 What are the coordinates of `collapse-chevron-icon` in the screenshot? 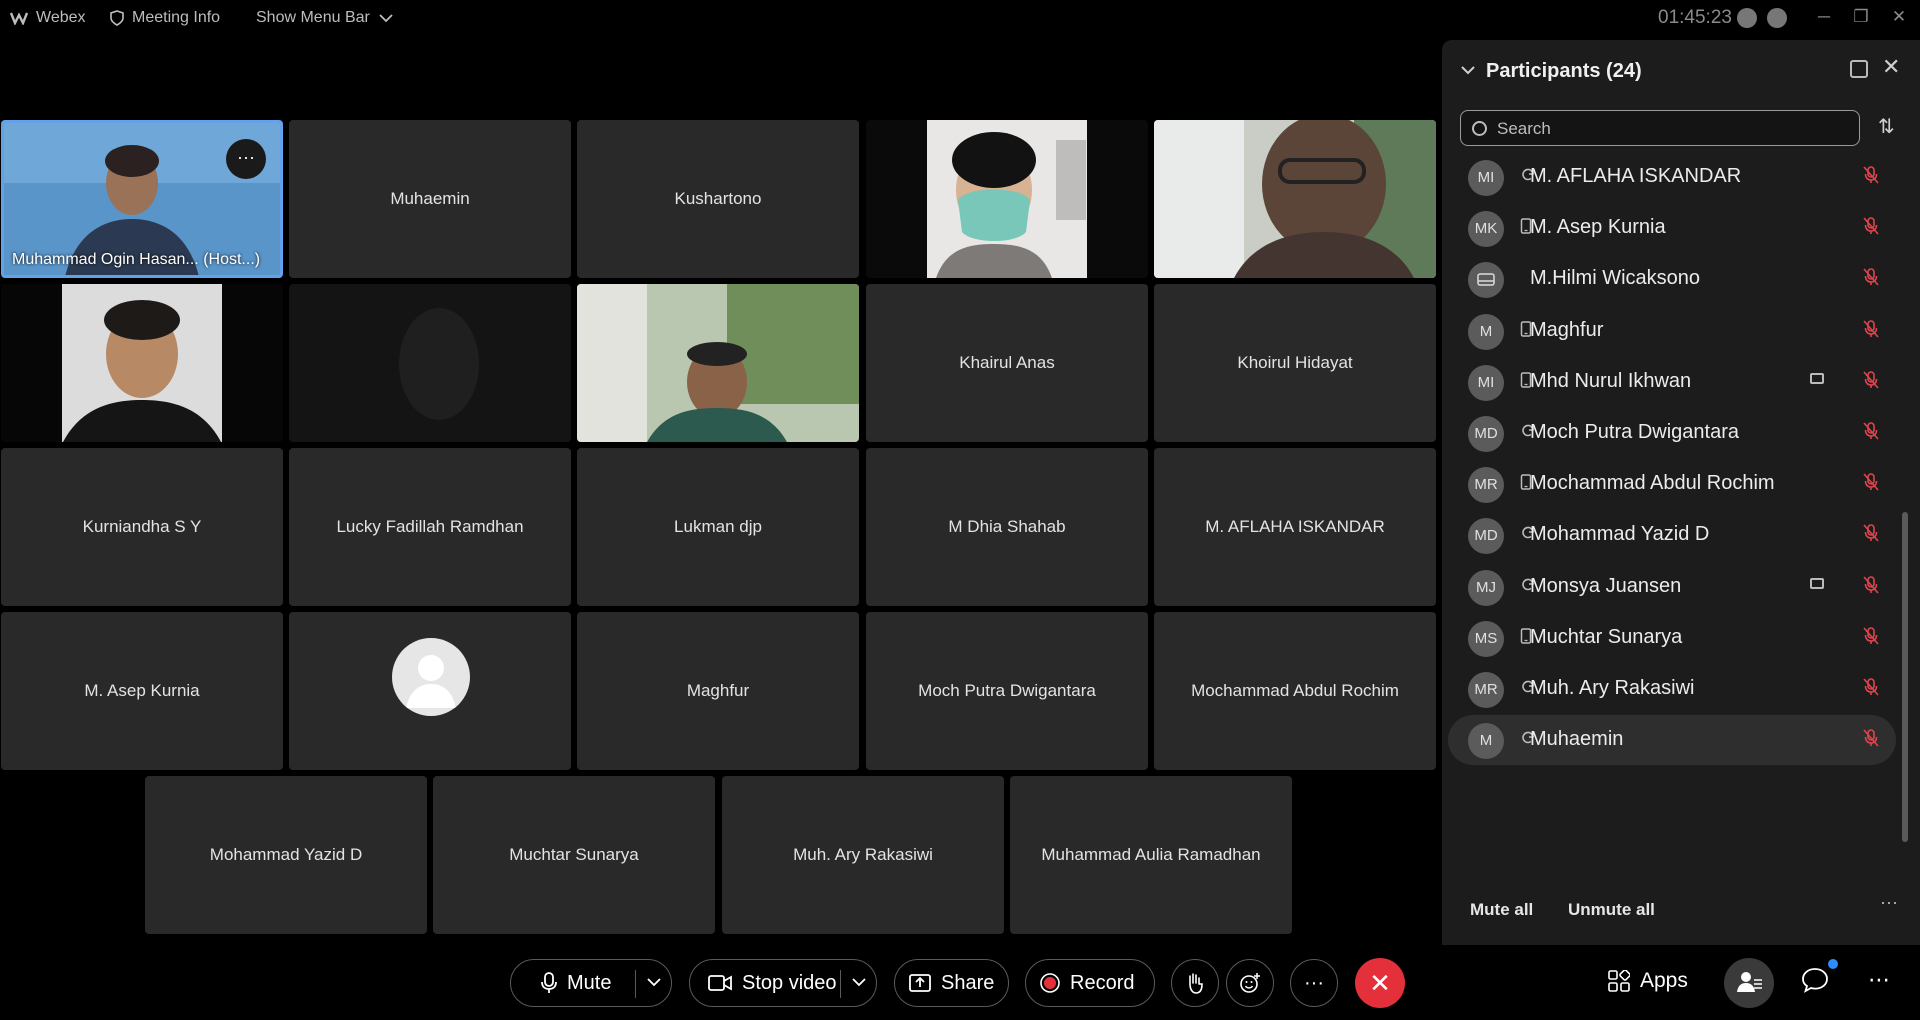 It's located at (1468, 71).